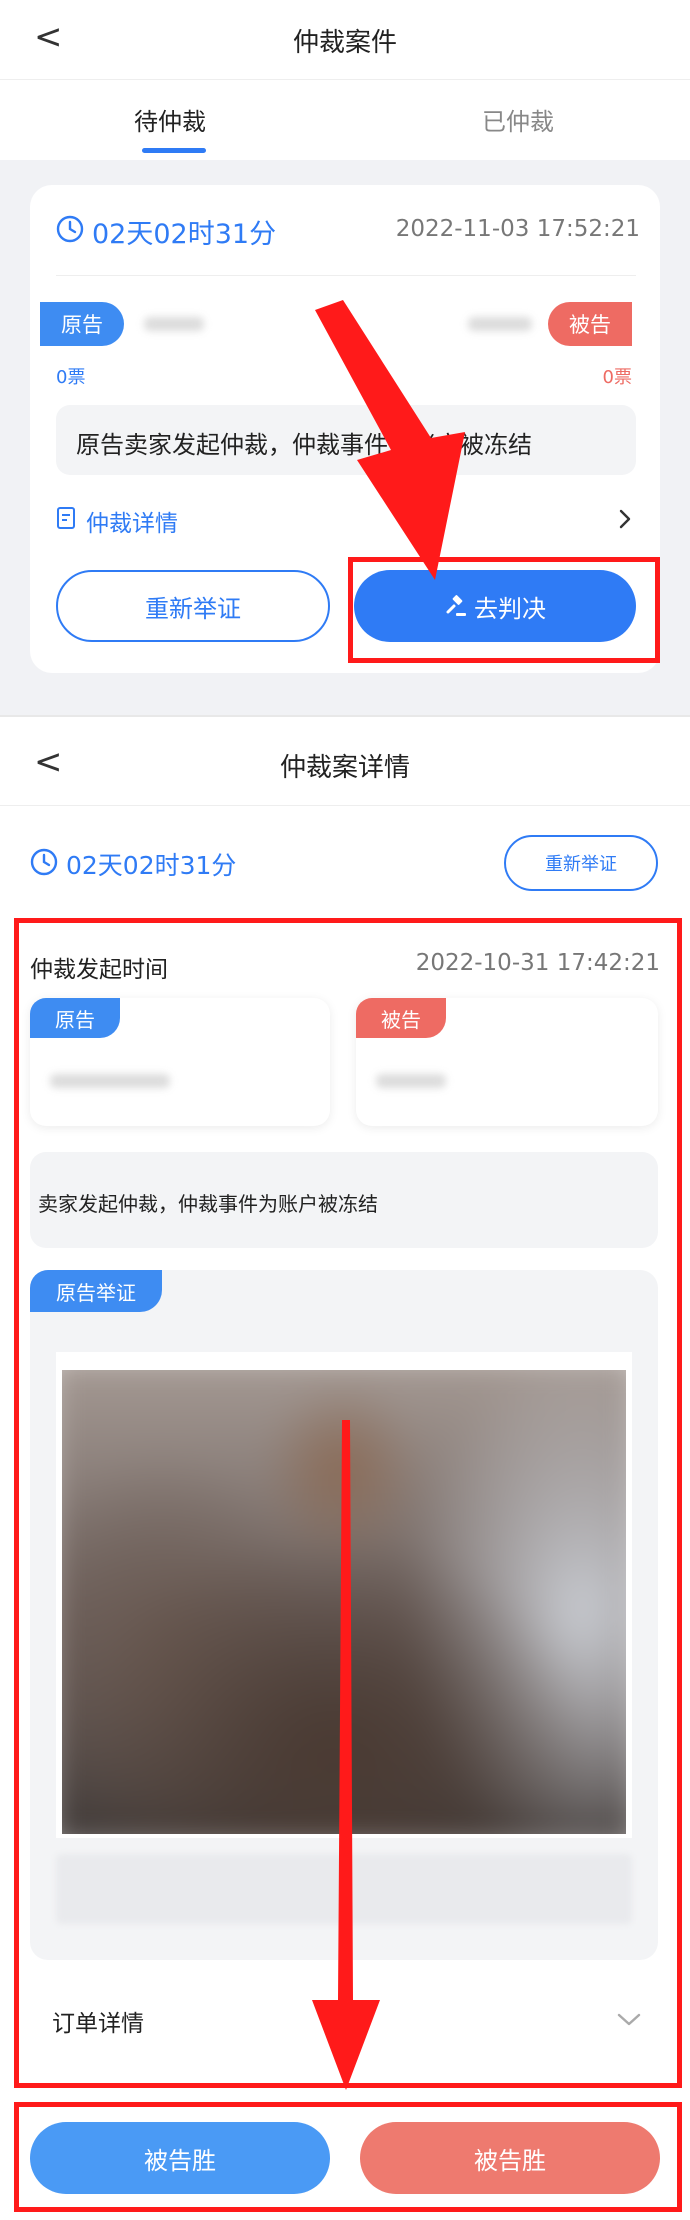 The image size is (690, 2220). I want to click on tab-indicator, so click(174, 150).